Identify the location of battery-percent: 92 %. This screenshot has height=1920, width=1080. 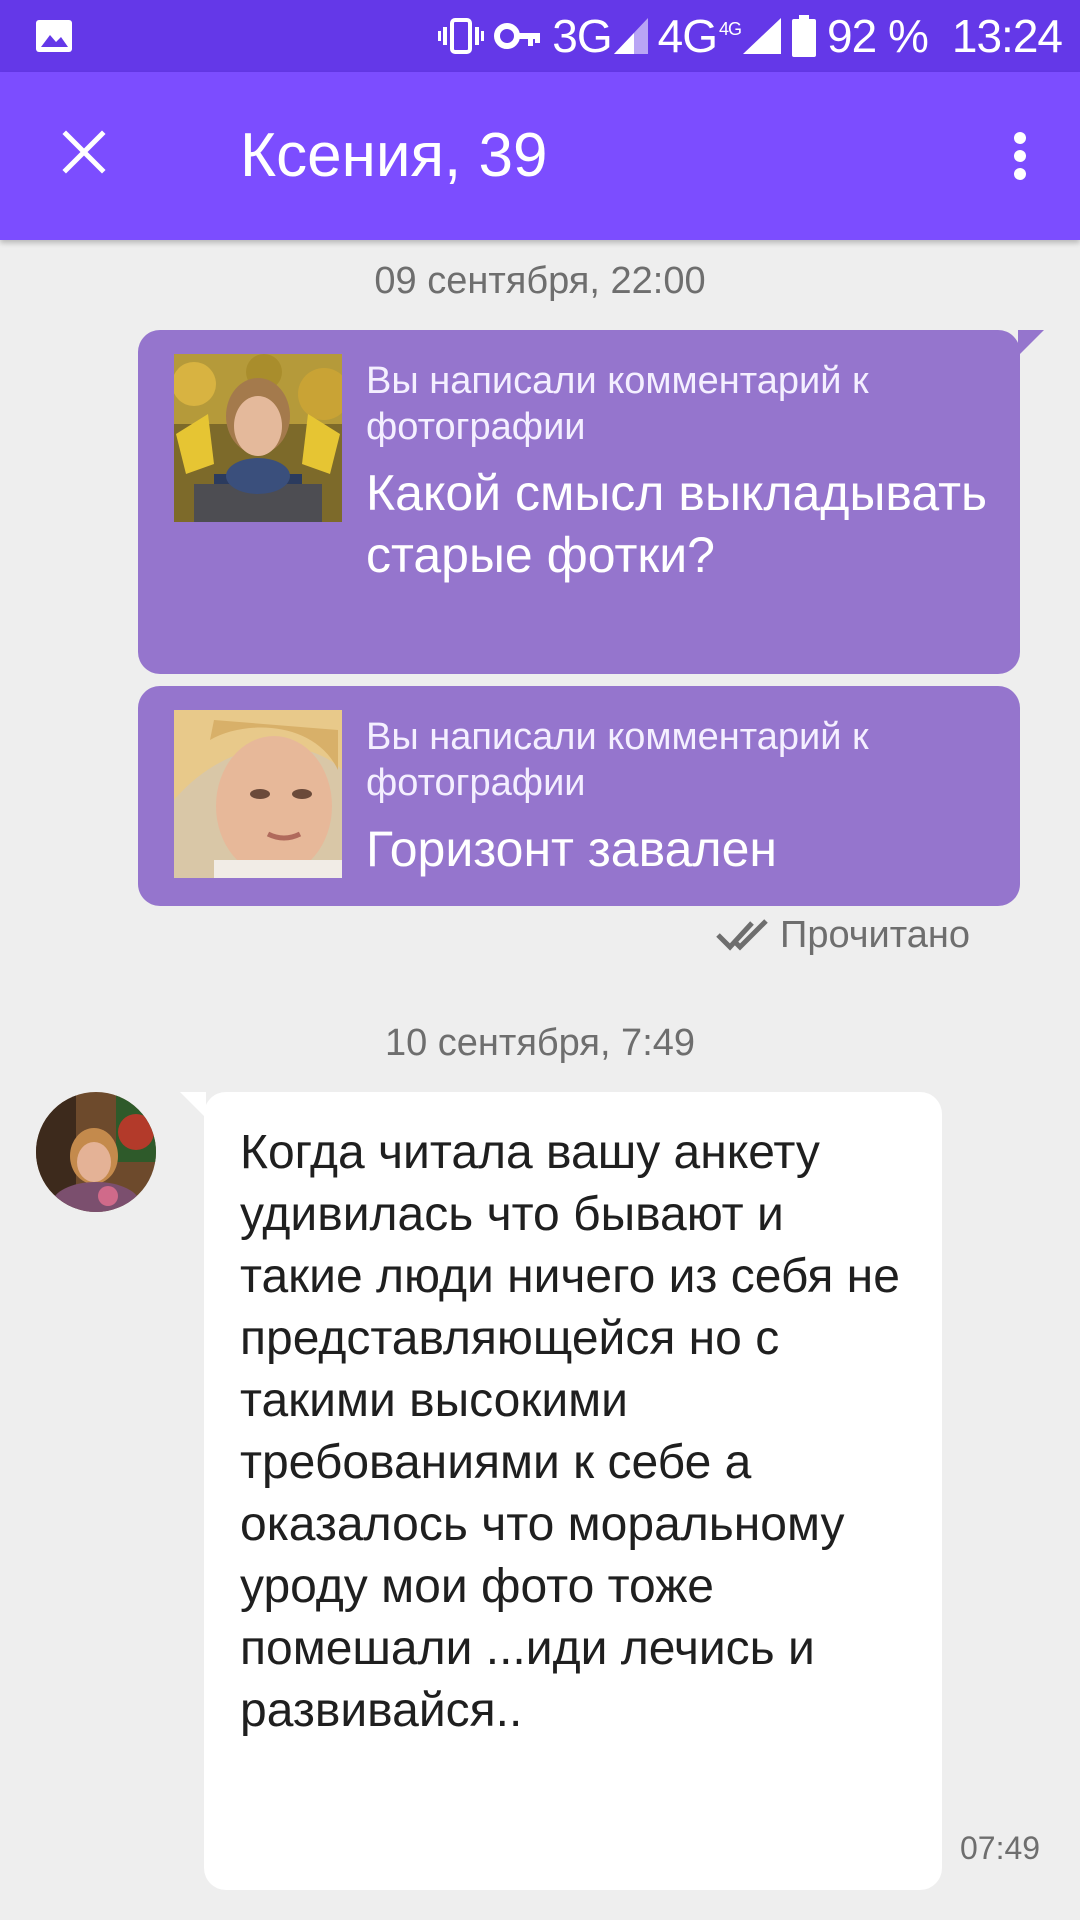
(878, 36).